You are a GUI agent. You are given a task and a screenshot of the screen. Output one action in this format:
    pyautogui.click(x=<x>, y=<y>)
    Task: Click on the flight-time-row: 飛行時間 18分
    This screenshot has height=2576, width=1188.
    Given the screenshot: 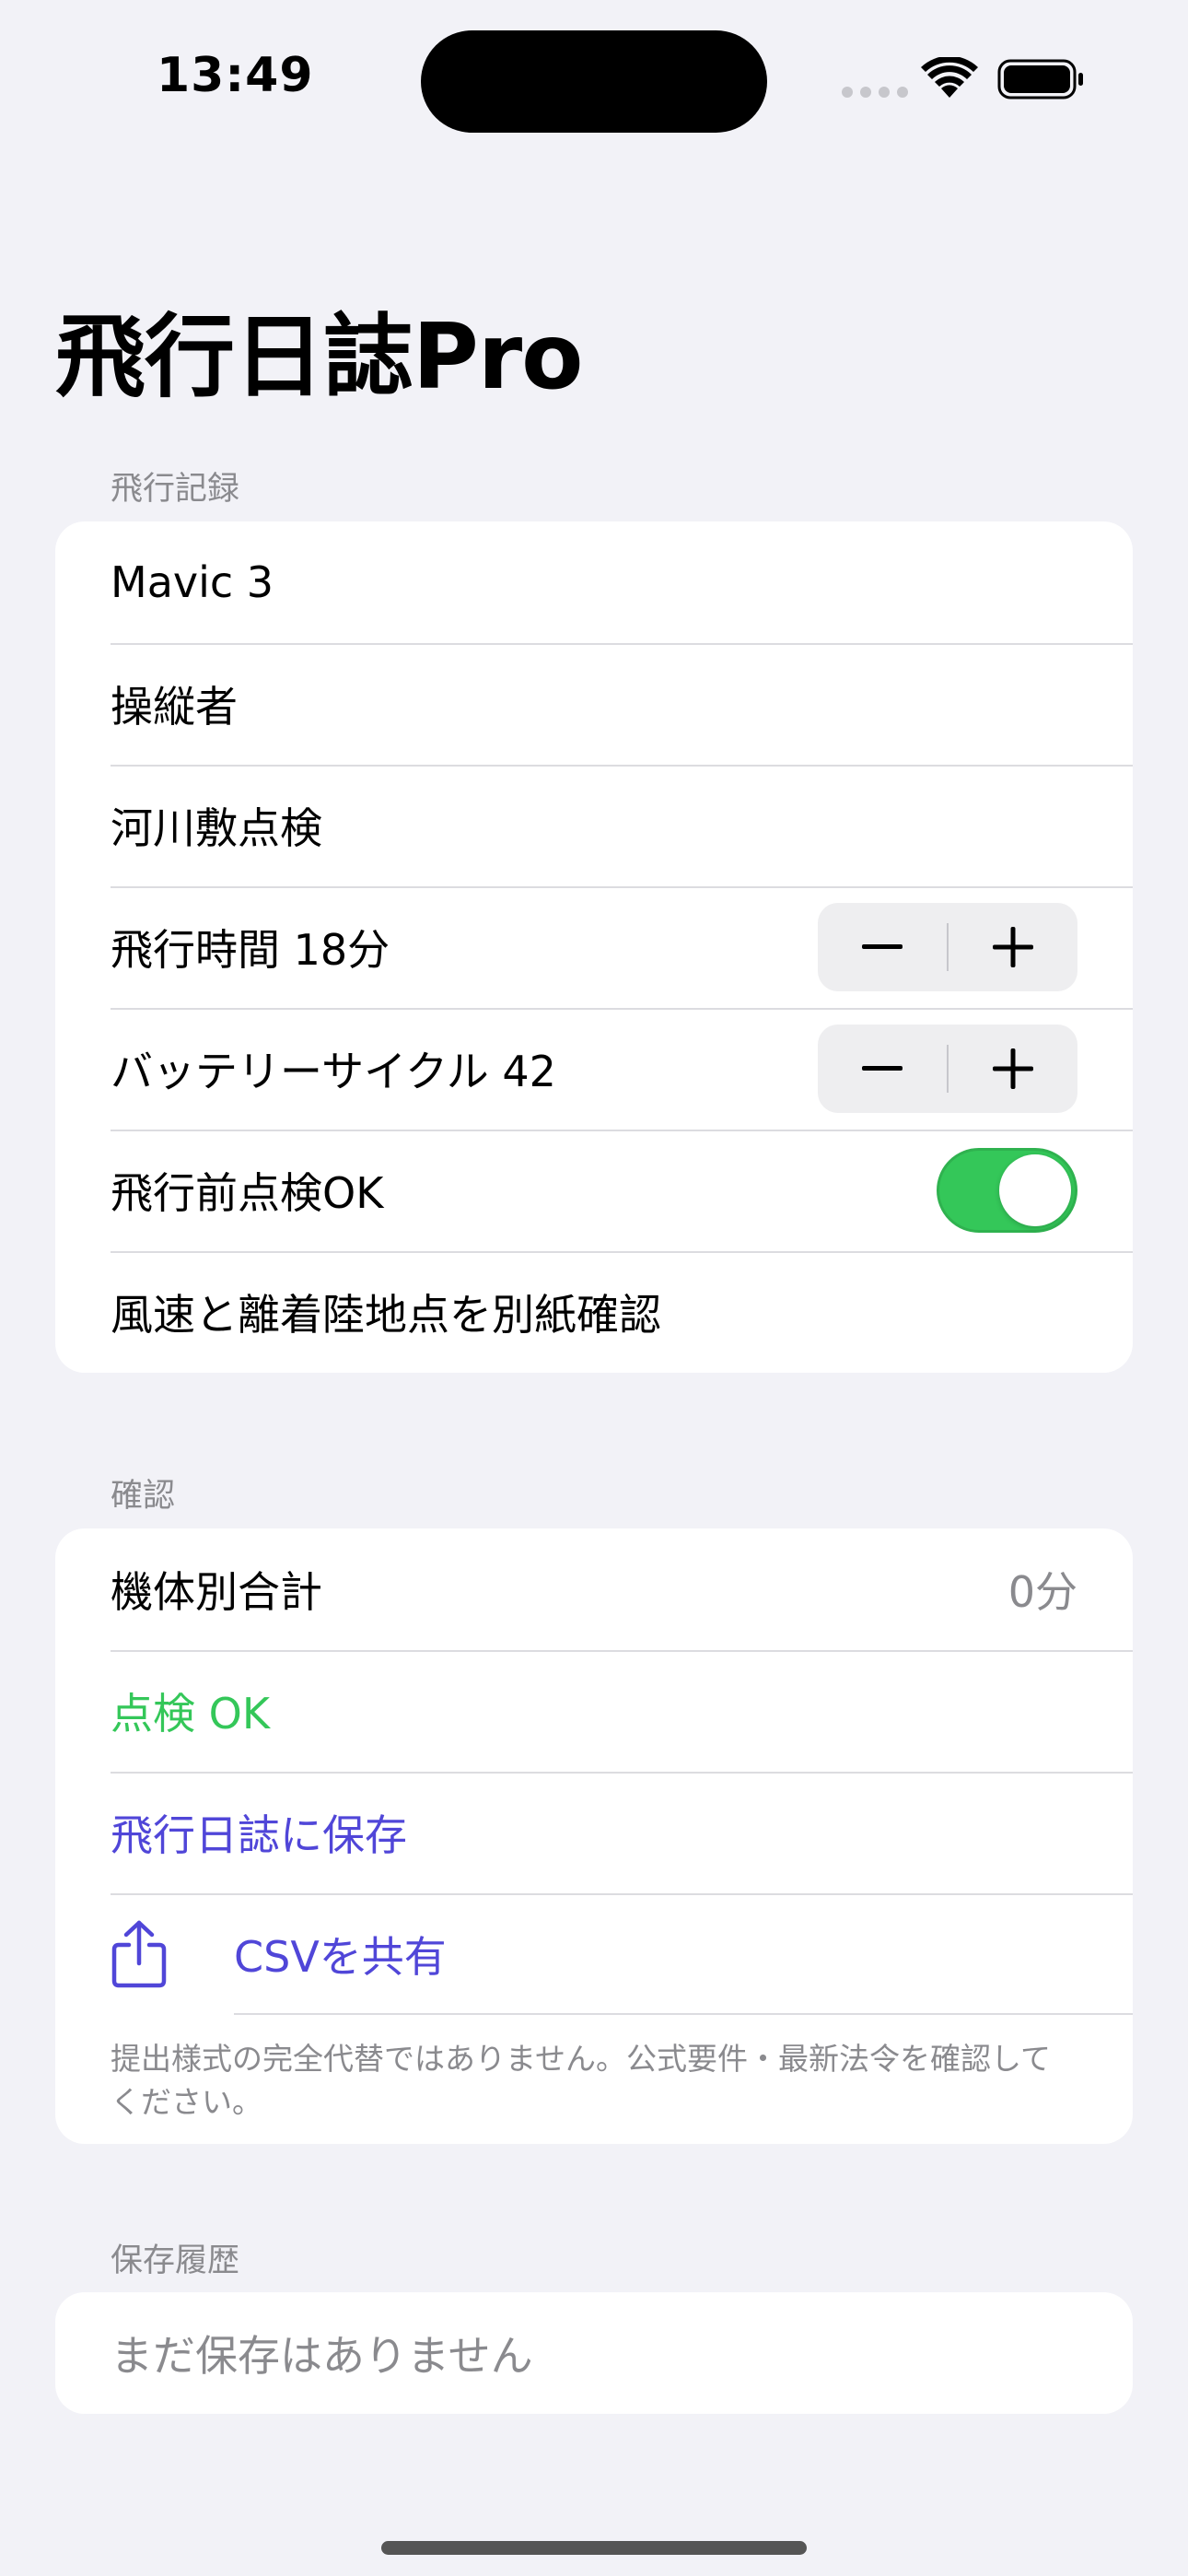 What is the action you would take?
    pyautogui.click(x=594, y=947)
    